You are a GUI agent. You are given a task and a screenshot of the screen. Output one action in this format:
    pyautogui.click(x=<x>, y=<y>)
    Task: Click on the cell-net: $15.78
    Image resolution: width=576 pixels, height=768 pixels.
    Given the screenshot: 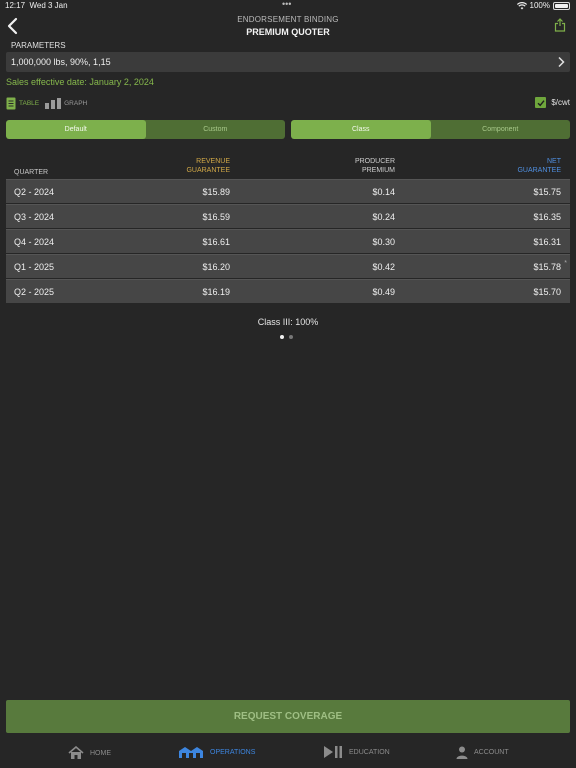 What is the action you would take?
    pyautogui.click(x=547, y=267)
    